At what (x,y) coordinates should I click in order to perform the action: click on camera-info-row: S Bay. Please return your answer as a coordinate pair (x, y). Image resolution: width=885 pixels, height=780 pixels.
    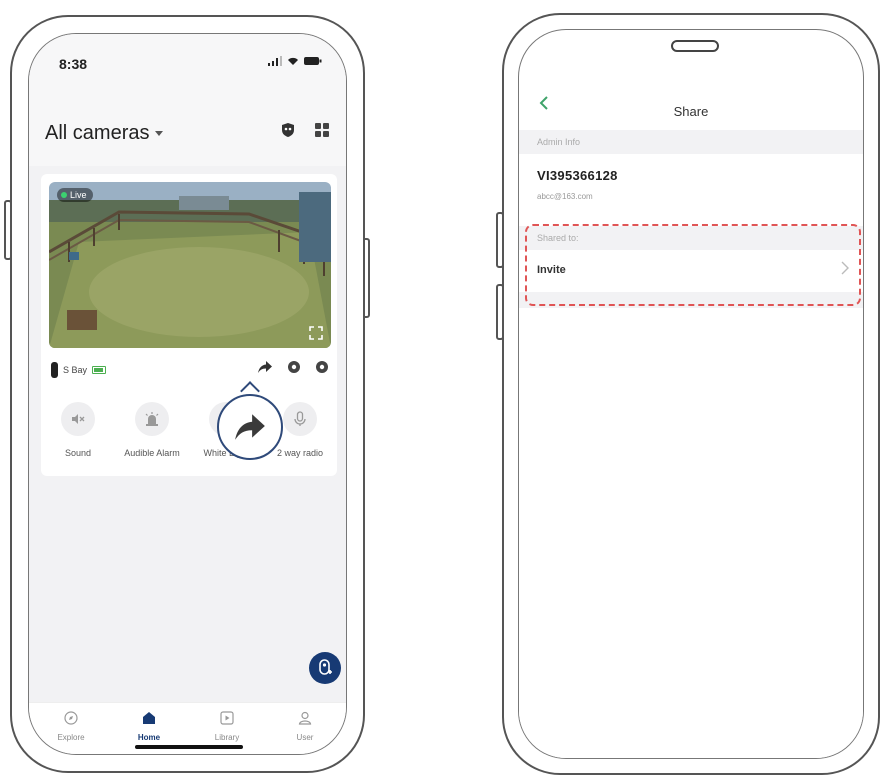
    Looking at the image, I should click on (190, 371).